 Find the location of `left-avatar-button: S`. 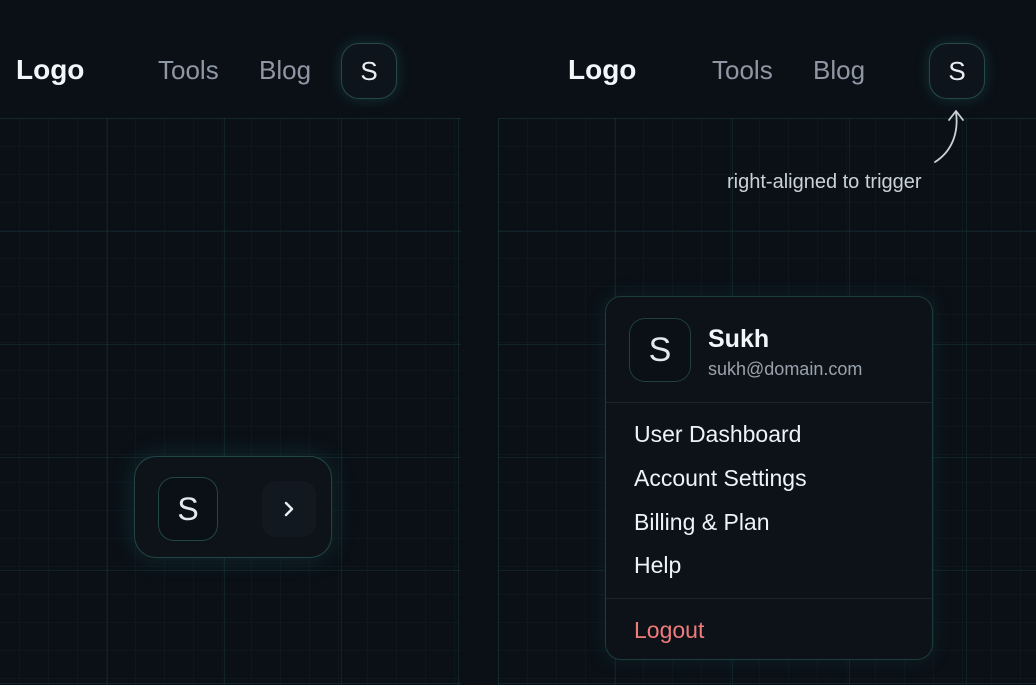

left-avatar-button: S is located at coordinates (369, 71).